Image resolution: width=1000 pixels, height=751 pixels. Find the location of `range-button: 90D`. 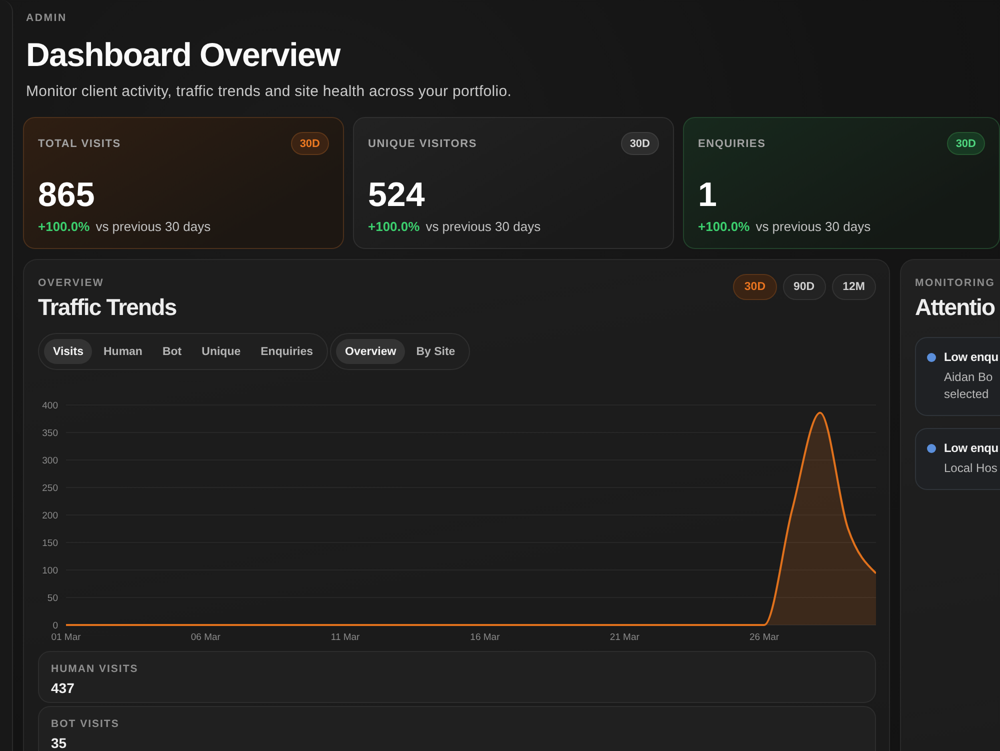

range-button: 90D is located at coordinates (804, 287).